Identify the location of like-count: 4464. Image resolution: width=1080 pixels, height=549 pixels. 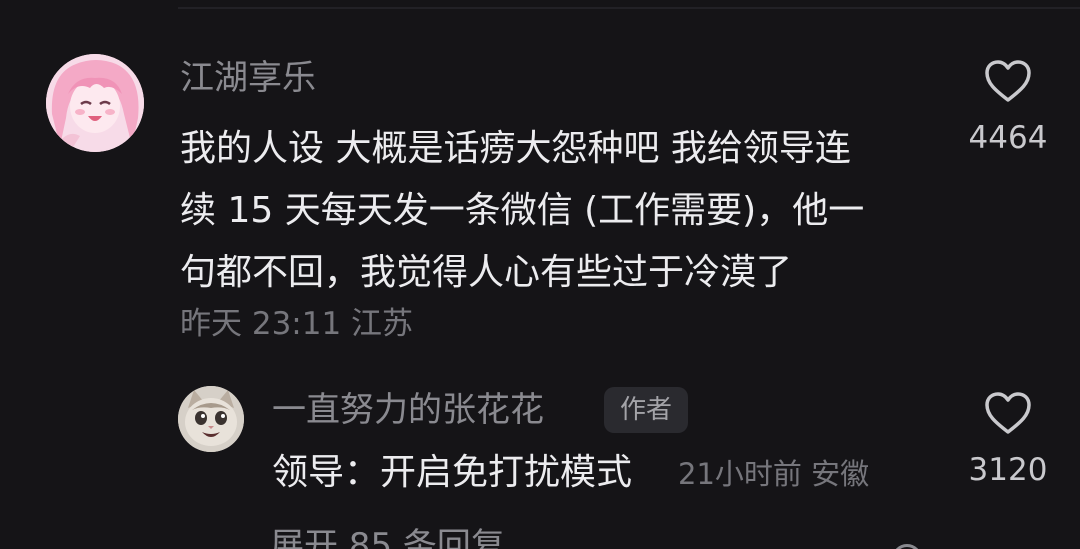
(1008, 138).